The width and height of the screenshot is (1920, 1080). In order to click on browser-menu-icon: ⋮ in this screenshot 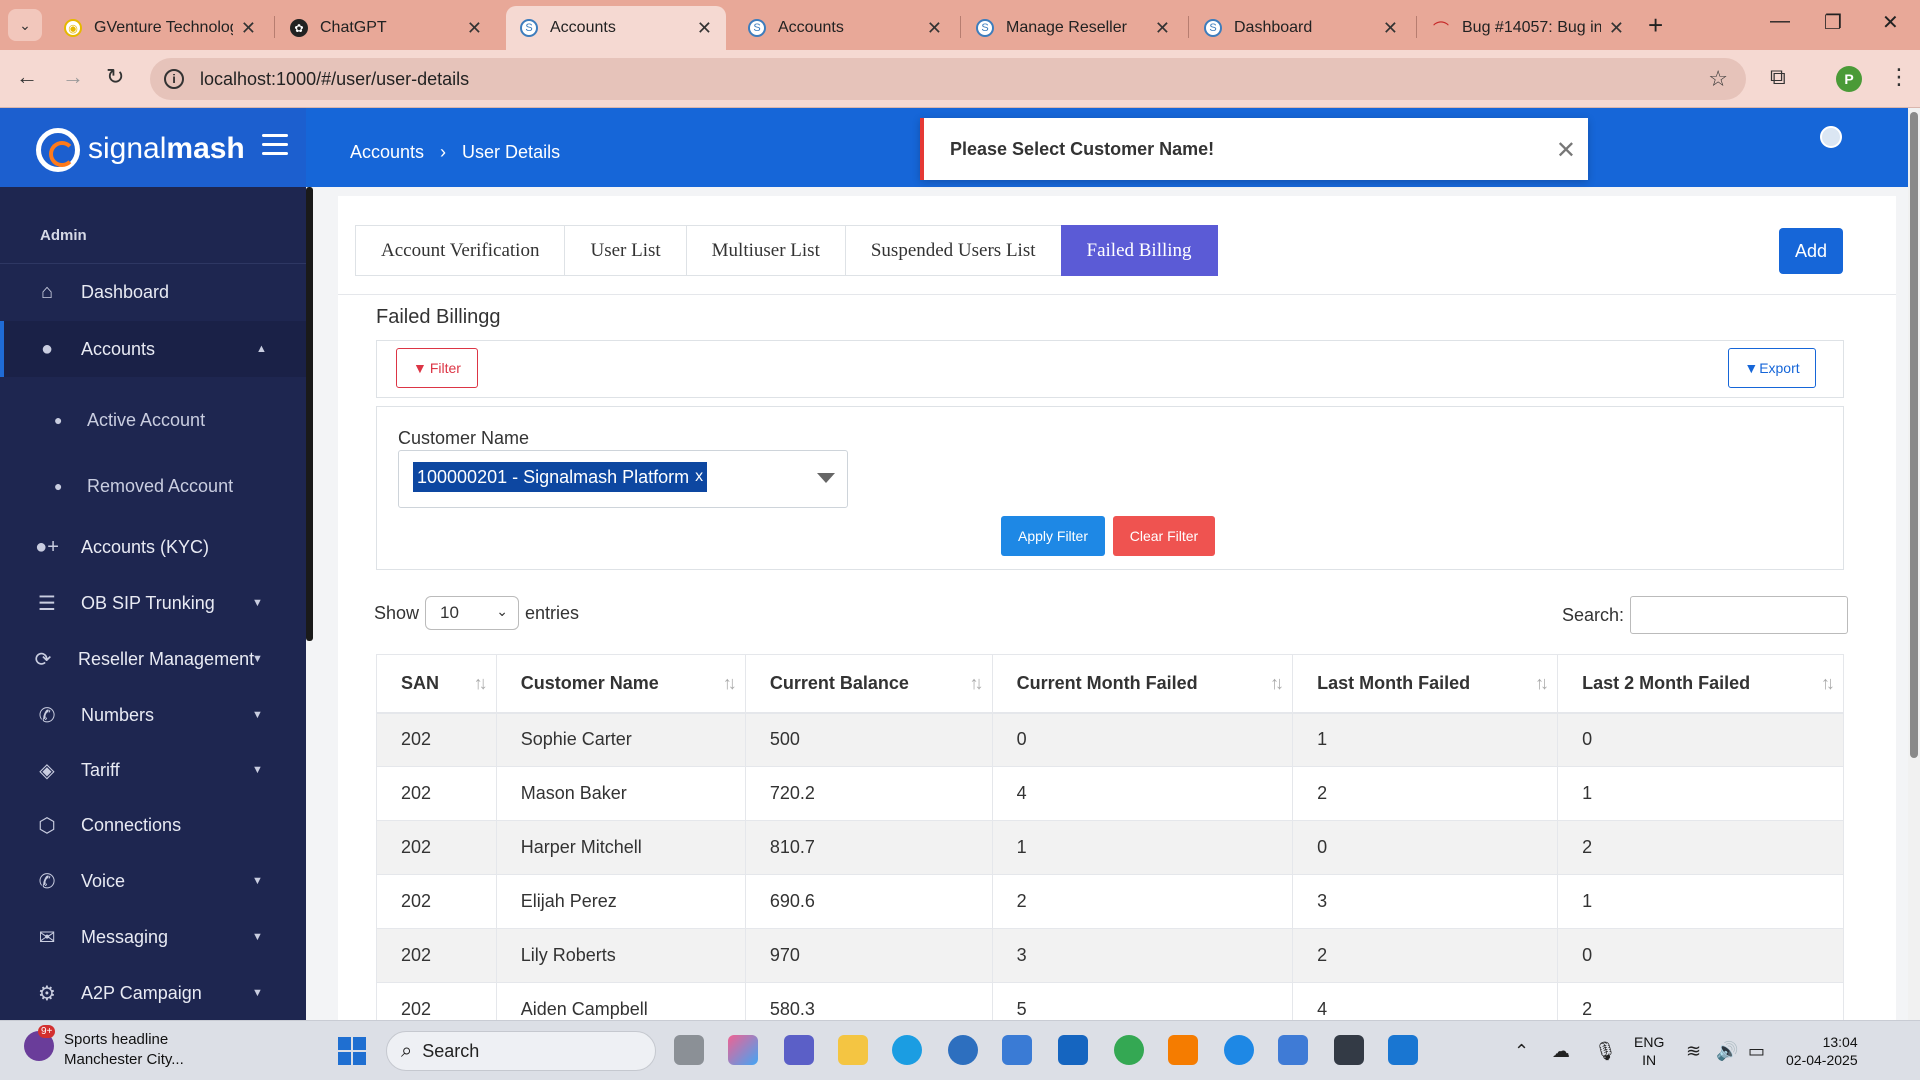, I will do `click(1899, 77)`.